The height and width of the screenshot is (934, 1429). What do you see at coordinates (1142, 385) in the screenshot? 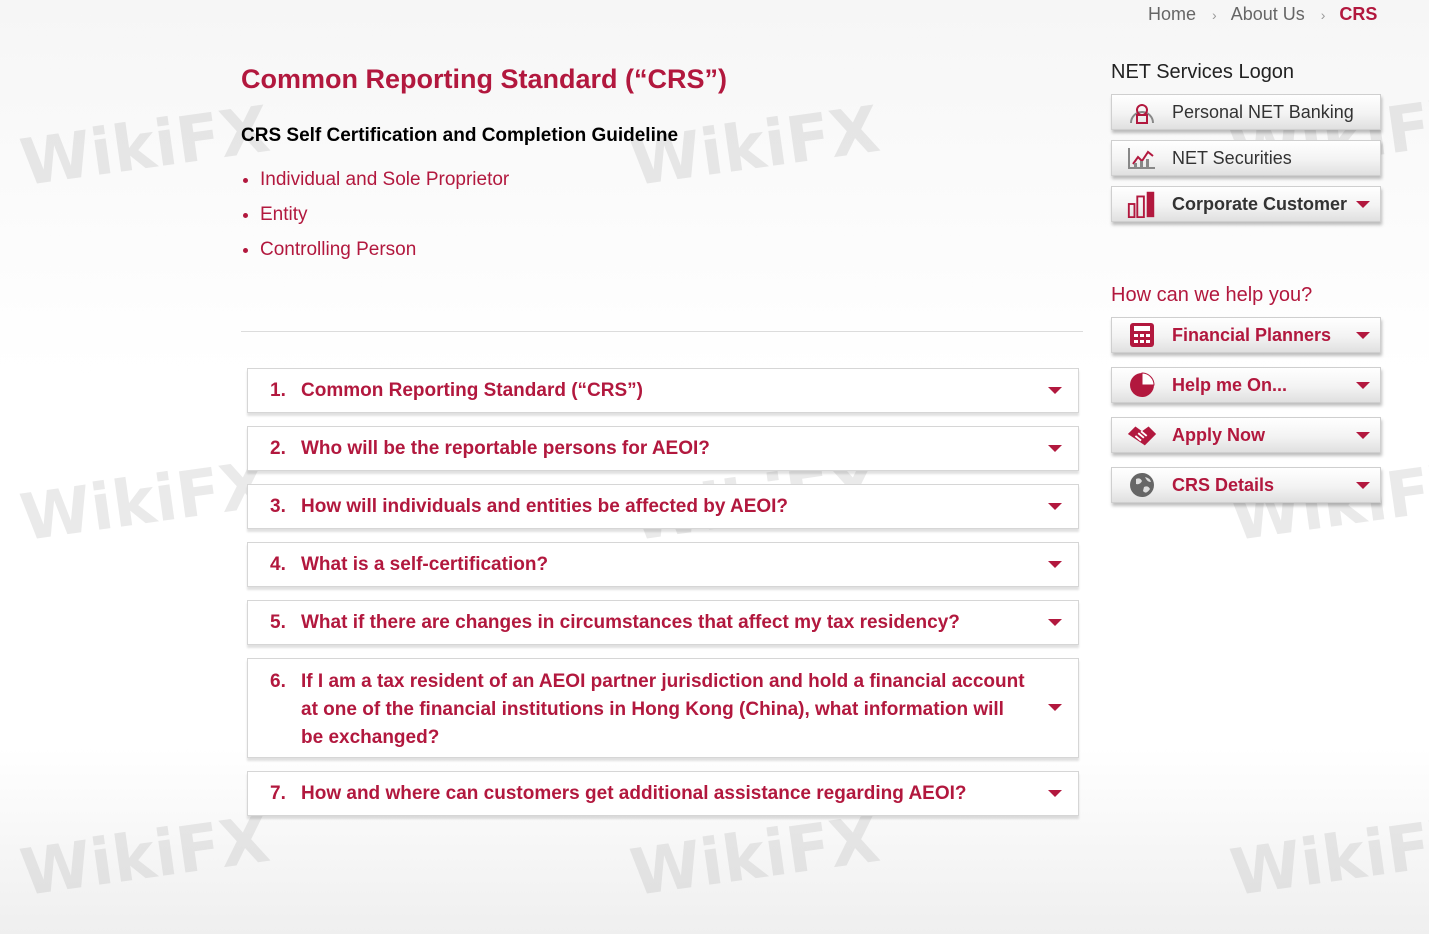
I see `pie-chart-icon` at bounding box center [1142, 385].